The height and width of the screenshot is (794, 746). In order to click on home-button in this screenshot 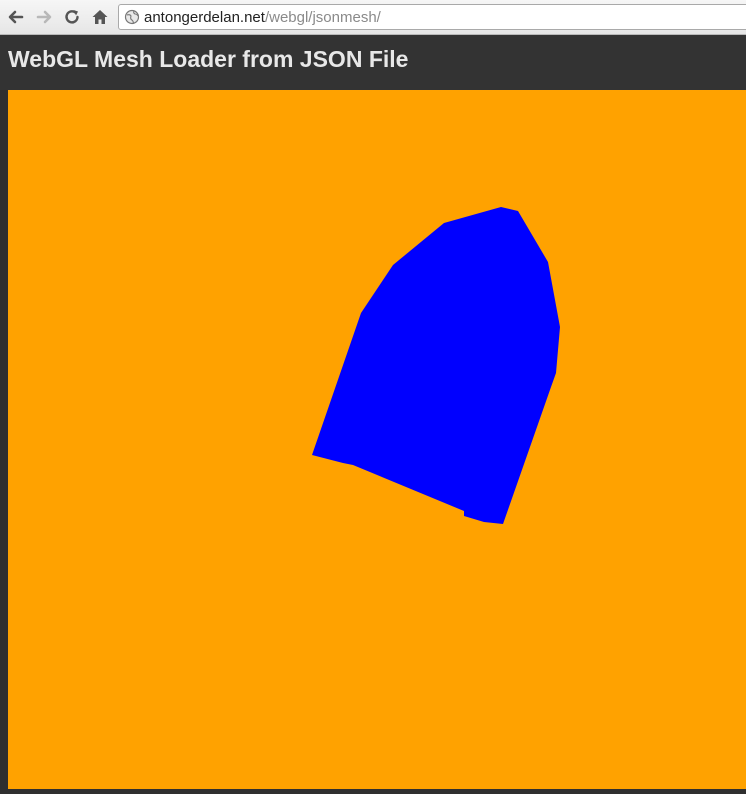, I will do `click(100, 17)`.